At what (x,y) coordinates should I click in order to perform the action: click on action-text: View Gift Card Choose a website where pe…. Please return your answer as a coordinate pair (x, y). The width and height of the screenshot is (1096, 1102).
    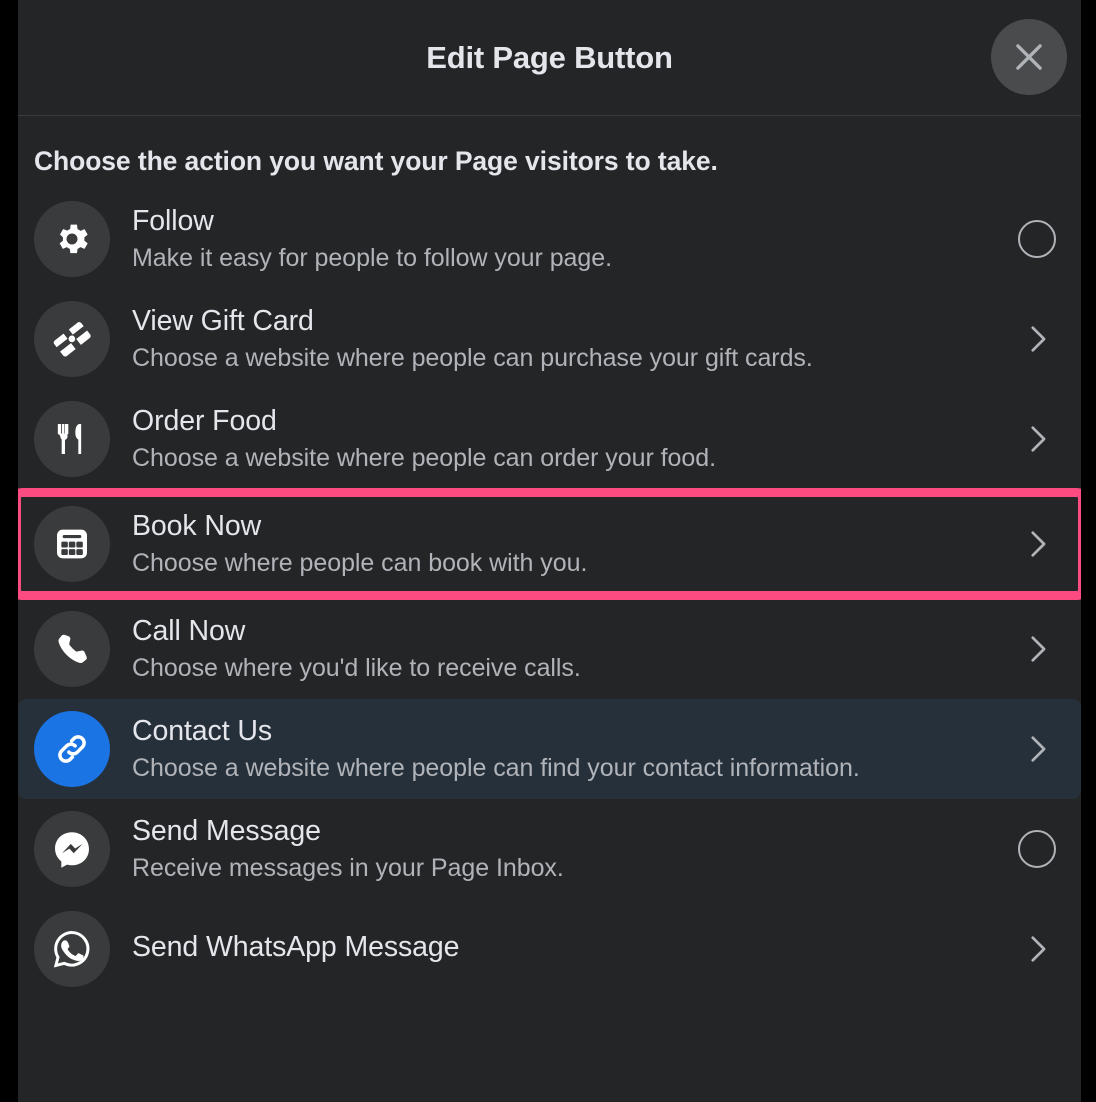
    Looking at the image, I should click on (570, 339).